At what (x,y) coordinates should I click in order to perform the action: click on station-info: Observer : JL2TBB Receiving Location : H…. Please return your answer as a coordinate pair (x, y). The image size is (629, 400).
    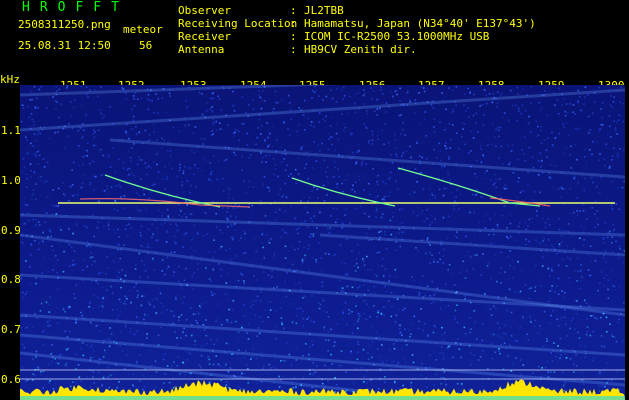
    Looking at the image, I should click on (357, 30).